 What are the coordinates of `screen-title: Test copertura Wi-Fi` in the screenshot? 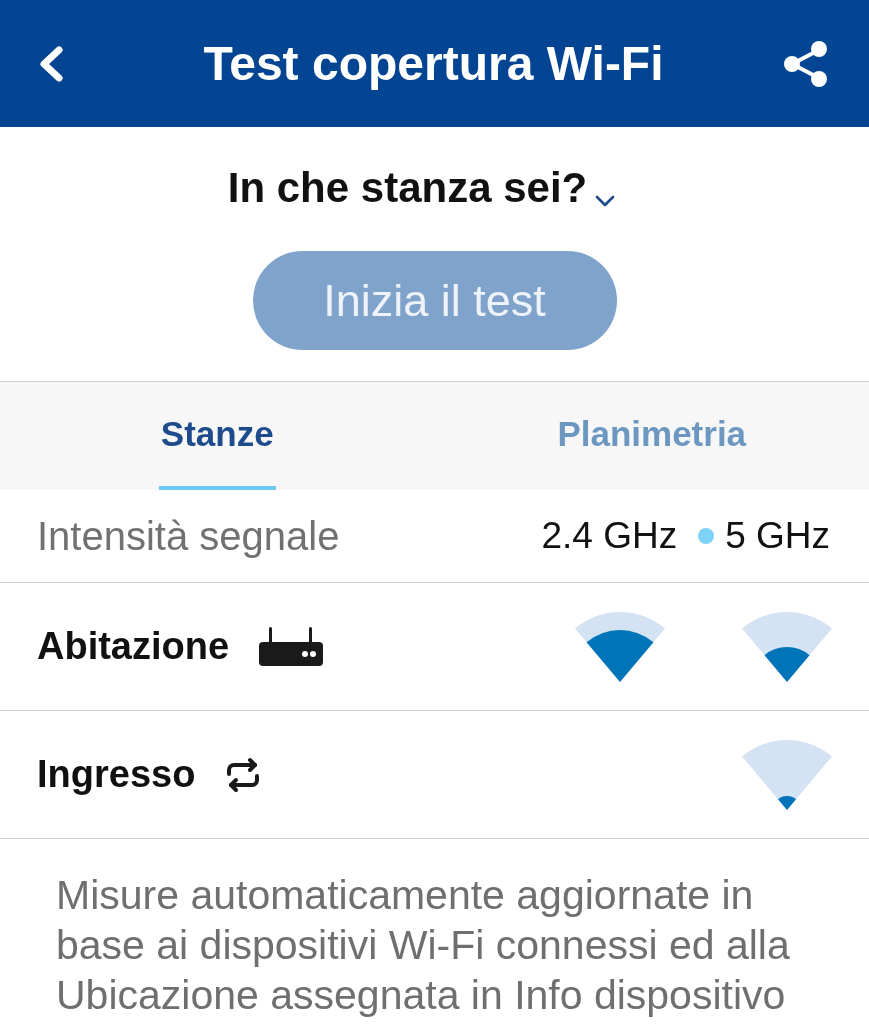 It's located at (433, 63).